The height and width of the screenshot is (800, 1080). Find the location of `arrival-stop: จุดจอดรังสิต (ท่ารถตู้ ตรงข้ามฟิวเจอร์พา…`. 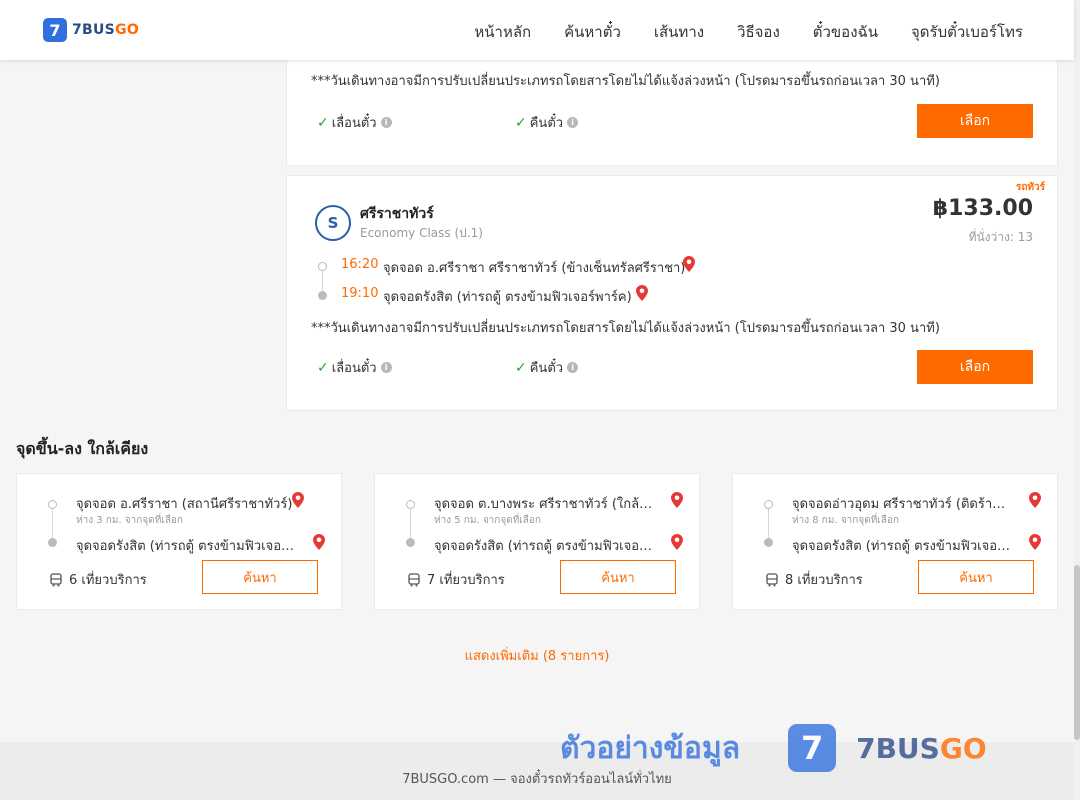

arrival-stop: จุดจอดรังสิต (ท่ารถตู้ ตรงข้ามฟิวเจอร์พา… is located at coordinates (507, 297).